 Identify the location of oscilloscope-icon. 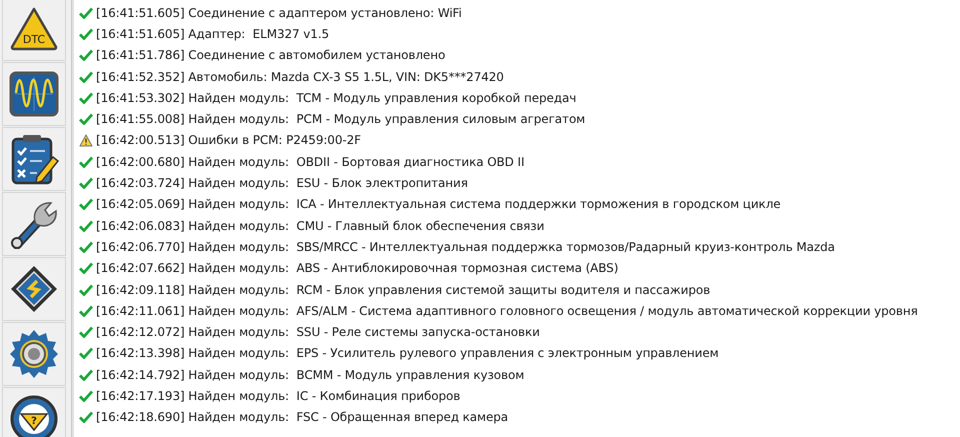
(34, 94).